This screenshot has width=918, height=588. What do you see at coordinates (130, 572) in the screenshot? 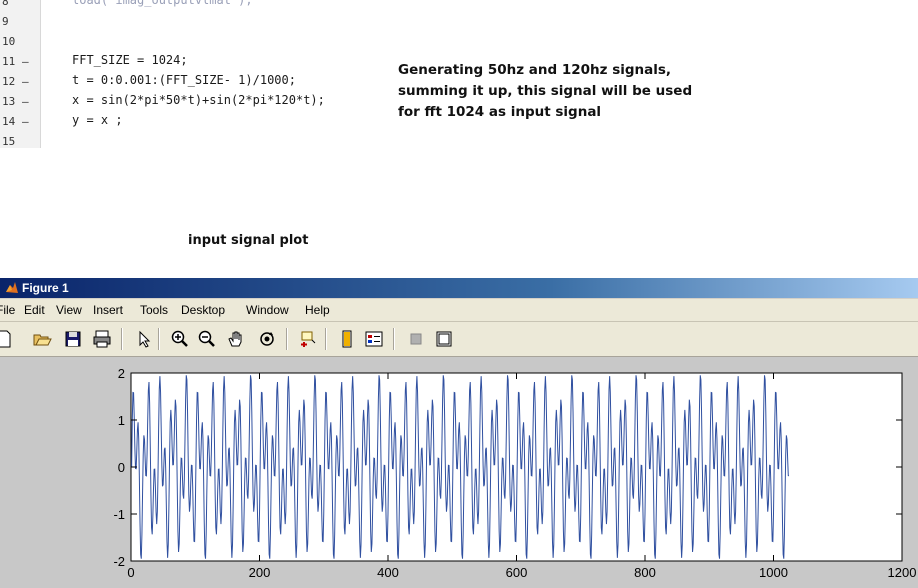
I see `x-tick-label: 0` at bounding box center [130, 572].